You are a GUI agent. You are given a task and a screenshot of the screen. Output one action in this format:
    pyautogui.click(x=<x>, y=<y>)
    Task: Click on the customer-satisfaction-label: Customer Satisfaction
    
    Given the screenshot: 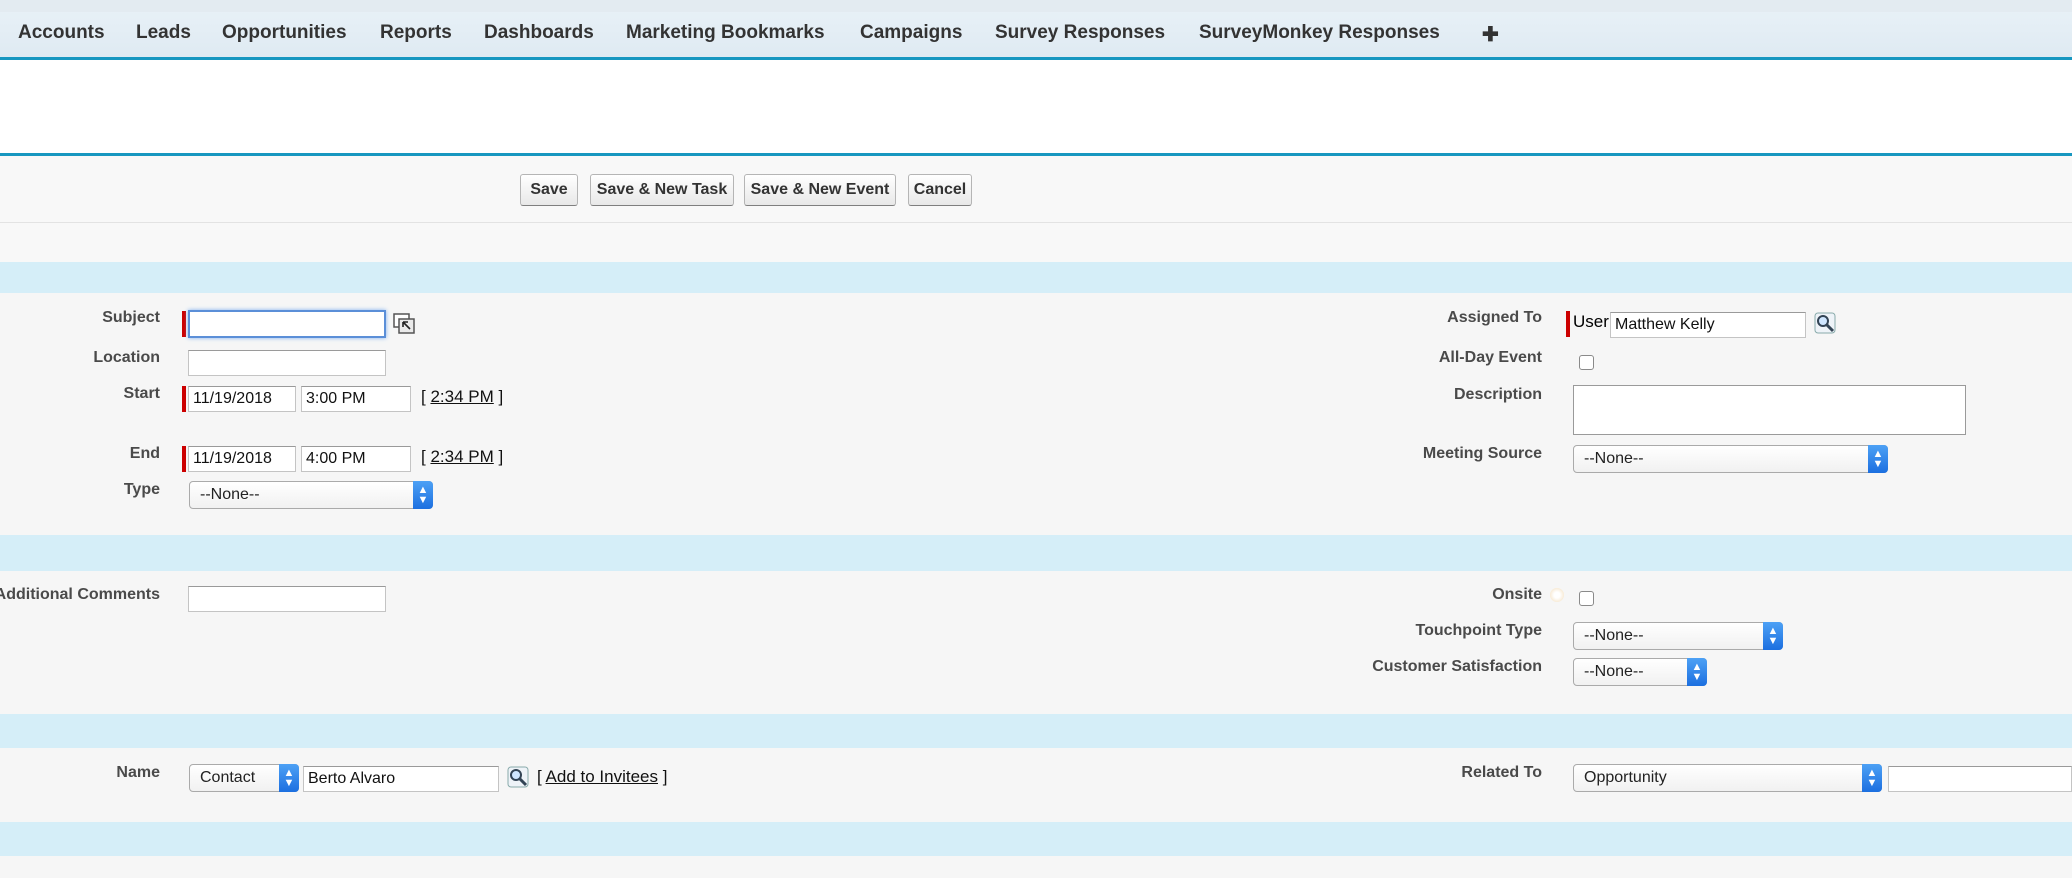 What is the action you would take?
    pyautogui.click(x=1457, y=666)
    